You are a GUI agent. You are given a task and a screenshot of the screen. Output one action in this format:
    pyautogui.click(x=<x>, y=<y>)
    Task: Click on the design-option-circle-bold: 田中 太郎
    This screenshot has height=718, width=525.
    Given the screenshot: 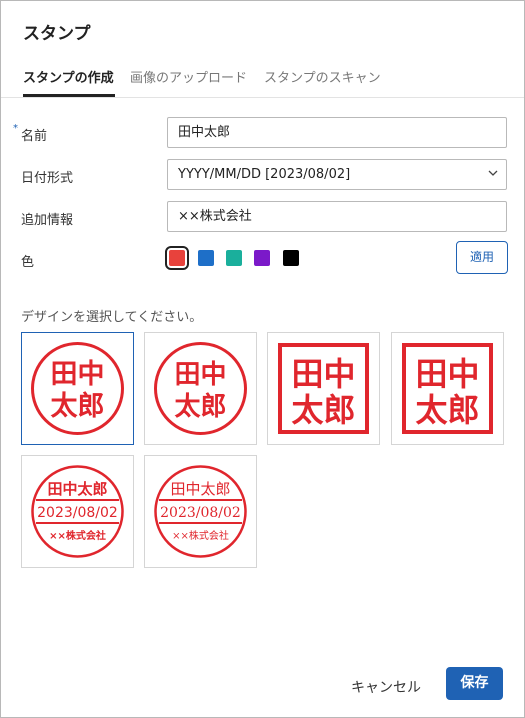 What is the action you would take?
    pyautogui.click(x=77, y=388)
    